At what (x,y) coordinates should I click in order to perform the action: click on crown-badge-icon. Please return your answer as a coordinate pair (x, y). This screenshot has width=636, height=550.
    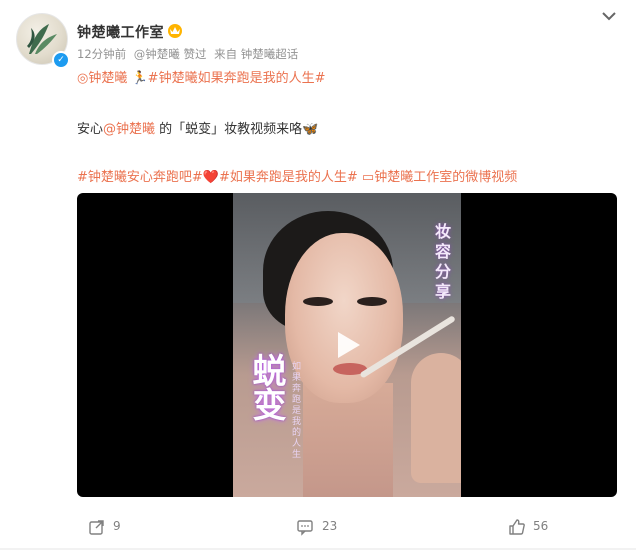
    Looking at the image, I should click on (175, 30).